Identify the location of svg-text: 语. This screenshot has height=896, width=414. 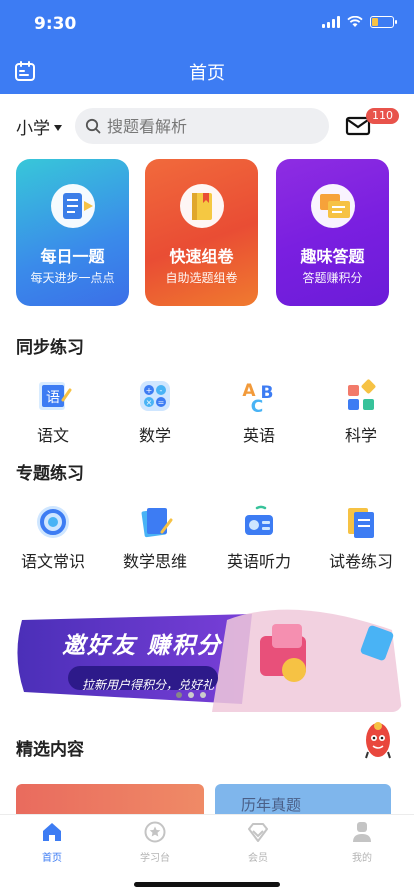
(53, 398).